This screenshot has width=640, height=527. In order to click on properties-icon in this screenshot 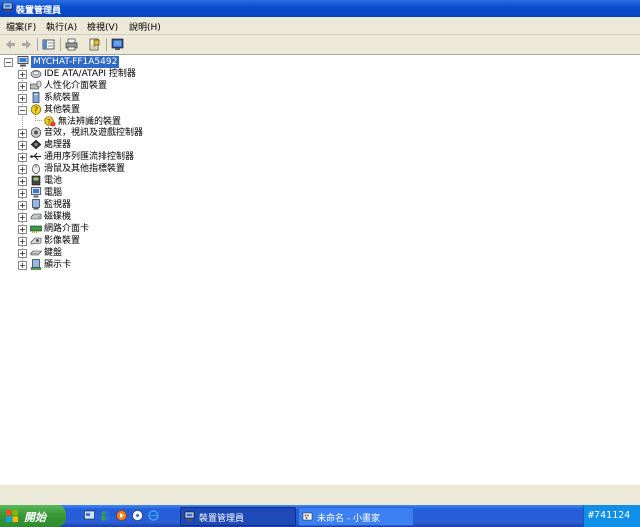, I will do `click(94, 44)`.